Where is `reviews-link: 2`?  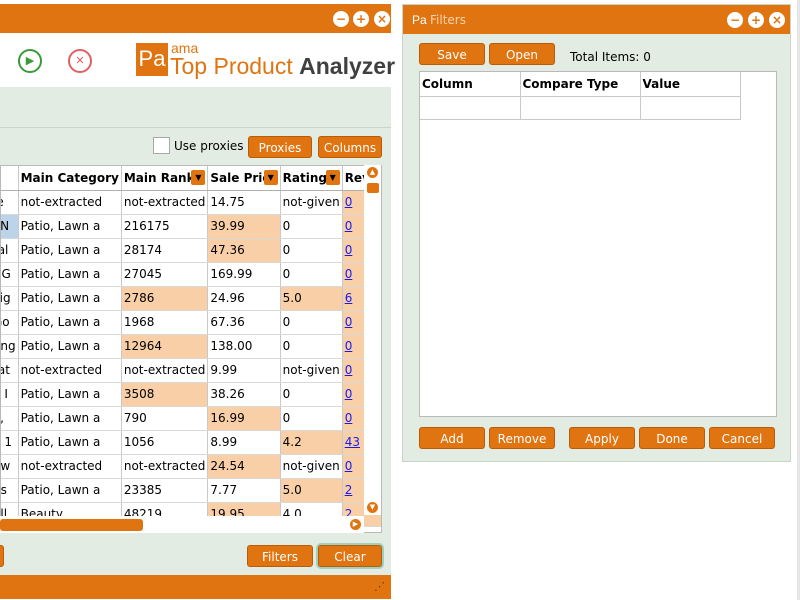 reviews-link: 2 is located at coordinates (349, 490).